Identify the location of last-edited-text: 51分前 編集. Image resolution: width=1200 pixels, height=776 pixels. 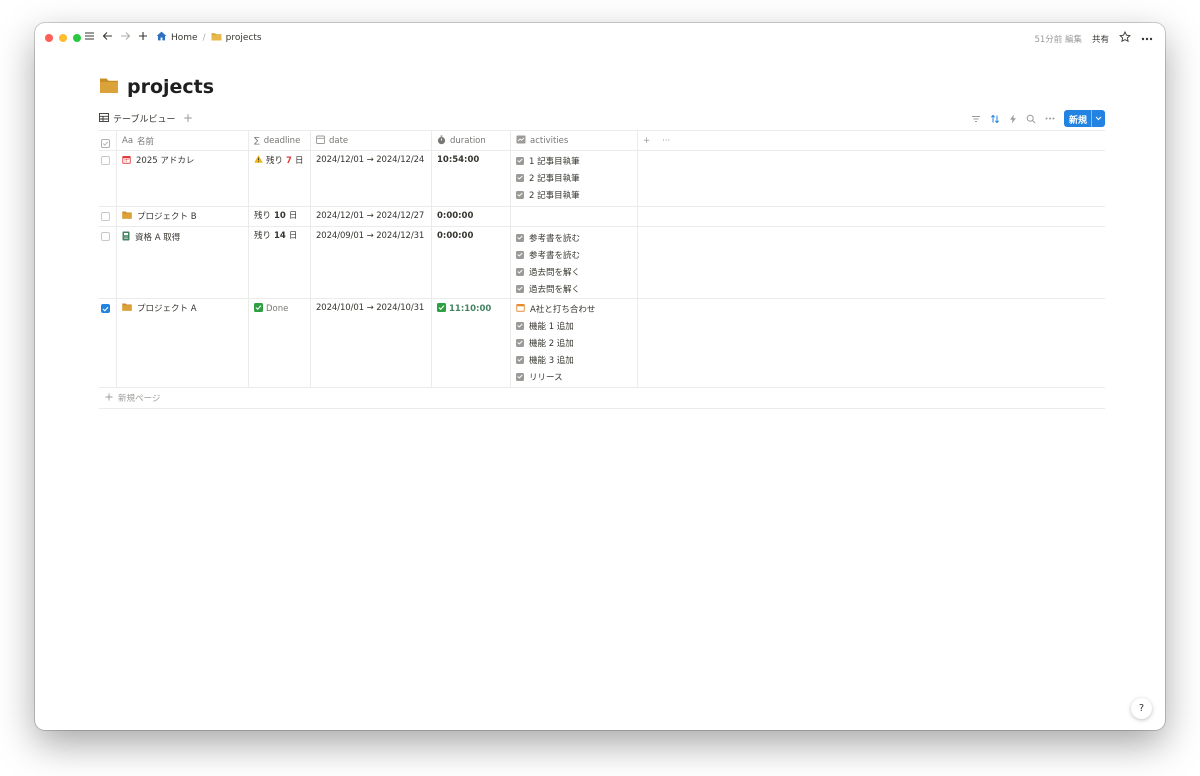
(1058, 39).